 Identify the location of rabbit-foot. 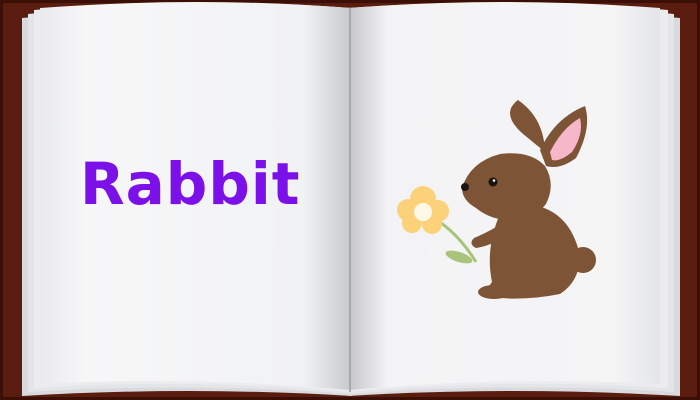
(494, 292).